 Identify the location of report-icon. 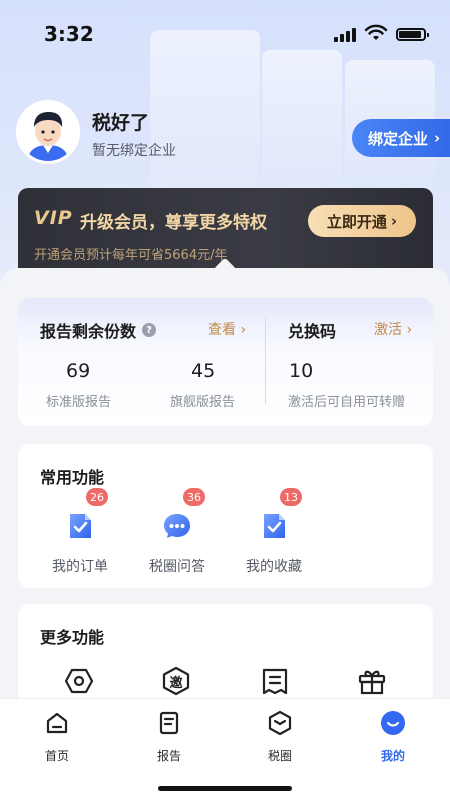
(169, 723).